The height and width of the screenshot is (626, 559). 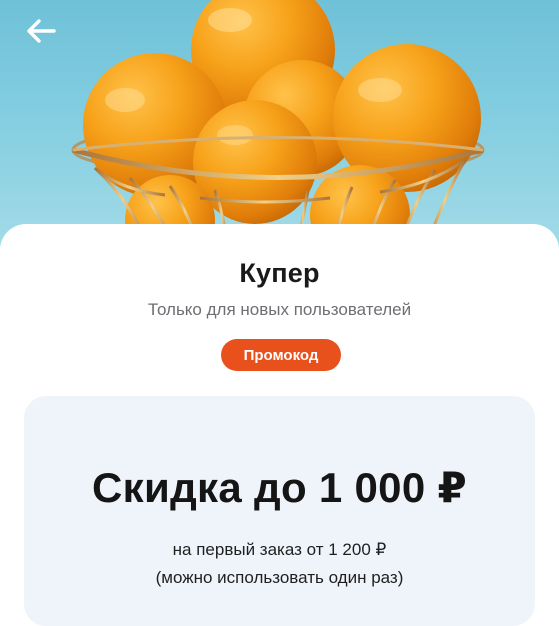 What do you see at coordinates (41, 31) in the screenshot?
I see `arrow-left-icon` at bounding box center [41, 31].